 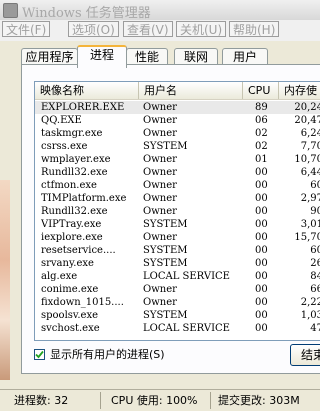 I want to click on process-cpu: 89, so click(x=261, y=107).